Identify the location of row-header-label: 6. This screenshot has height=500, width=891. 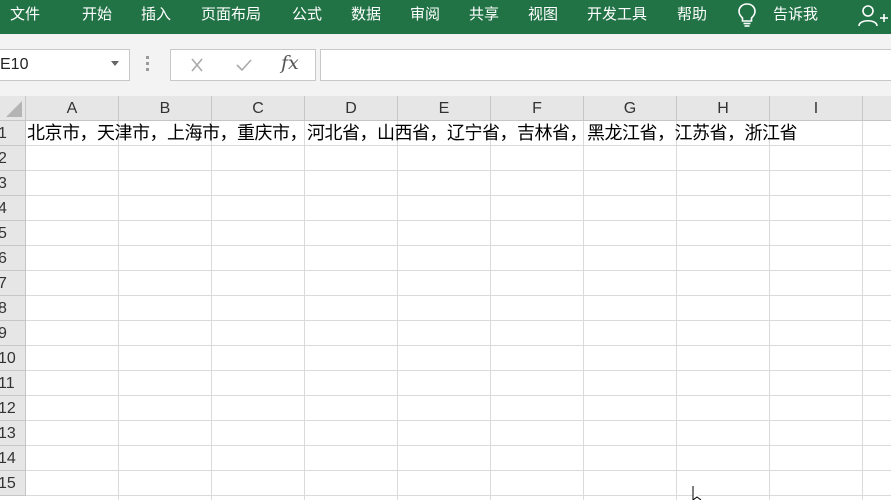
(12, 258).